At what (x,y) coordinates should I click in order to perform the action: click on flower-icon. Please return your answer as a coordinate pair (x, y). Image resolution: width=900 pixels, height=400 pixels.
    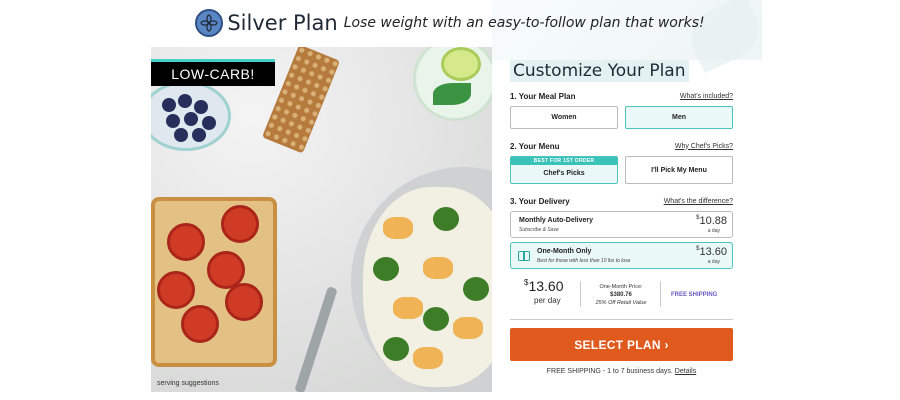
    Looking at the image, I should click on (209, 23).